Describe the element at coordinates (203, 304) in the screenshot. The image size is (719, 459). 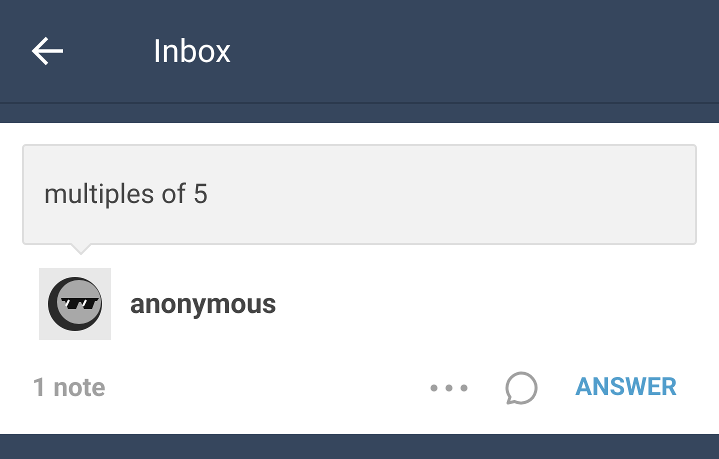
I see `asker-name: anonymous` at that location.